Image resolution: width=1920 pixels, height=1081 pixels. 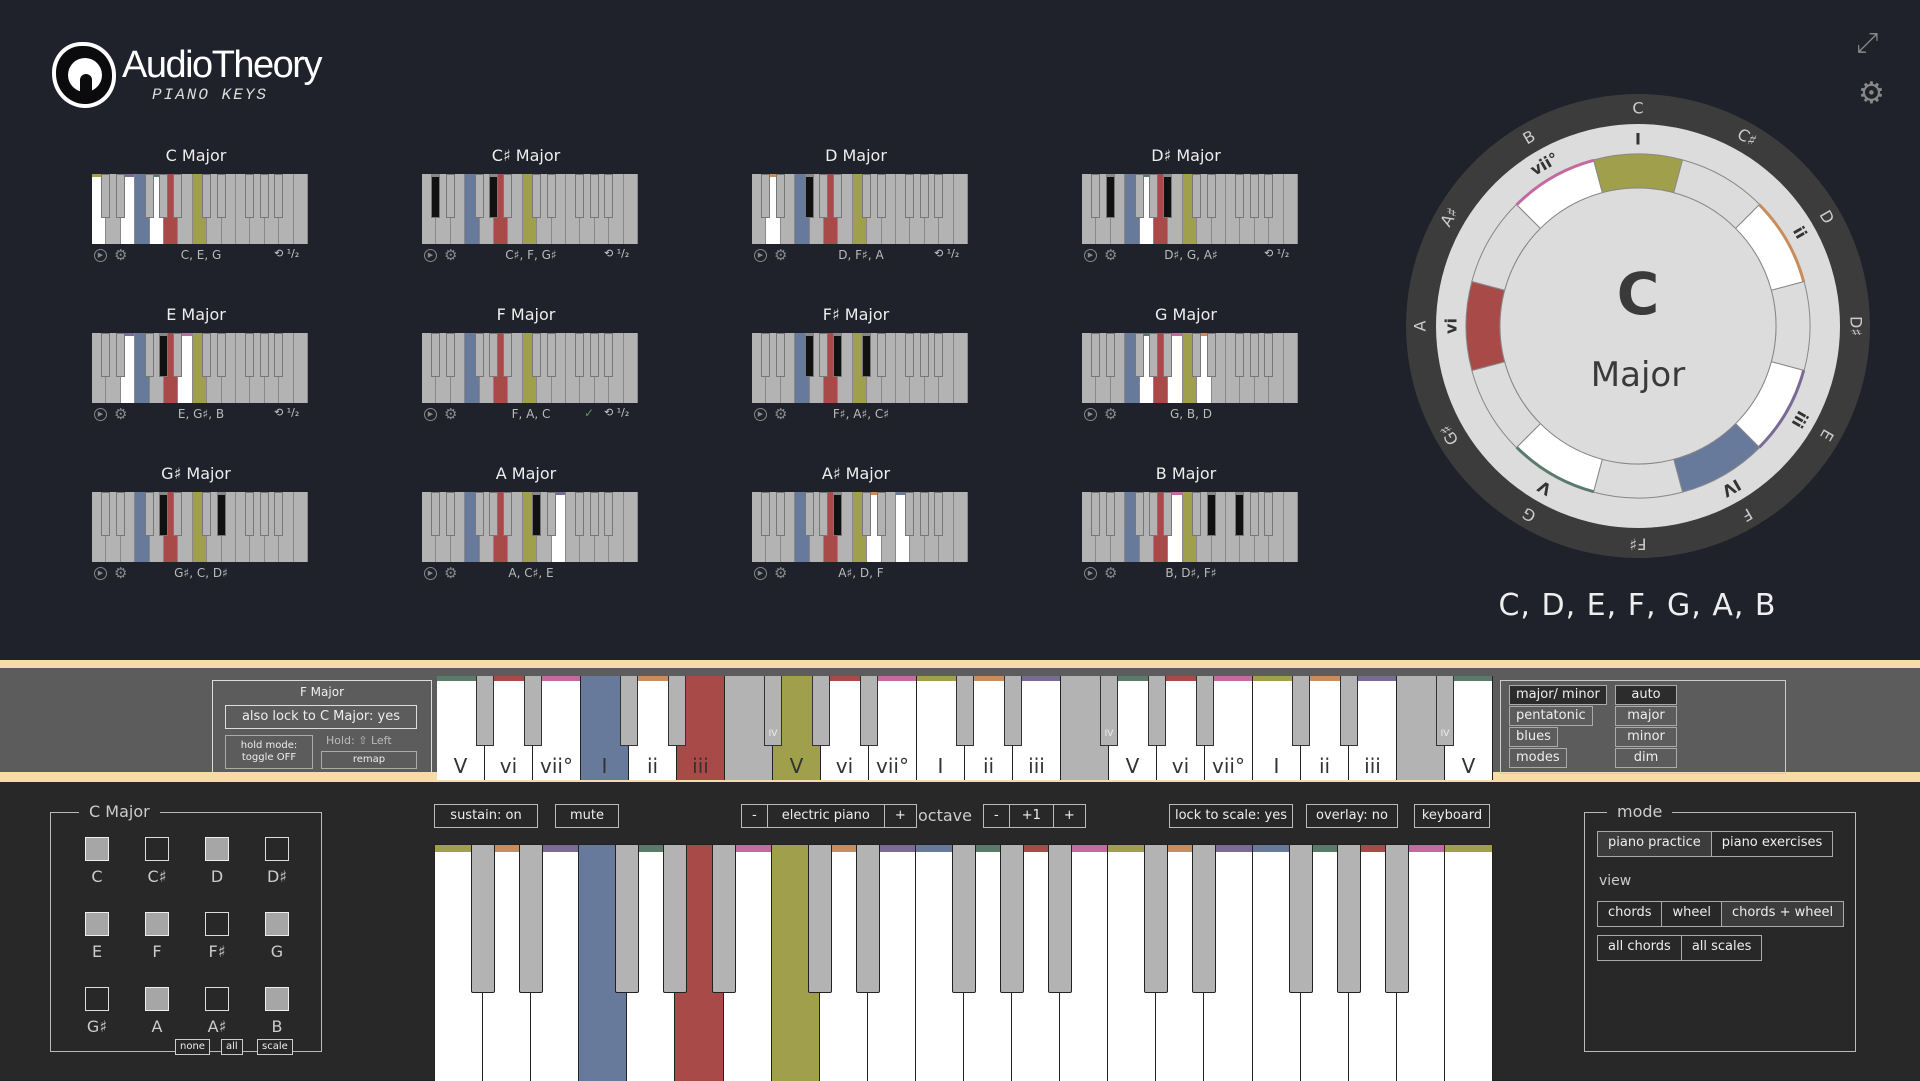 What do you see at coordinates (277, 1011) in the screenshot?
I see `note-toggle: B` at bounding box center [277, 1011].